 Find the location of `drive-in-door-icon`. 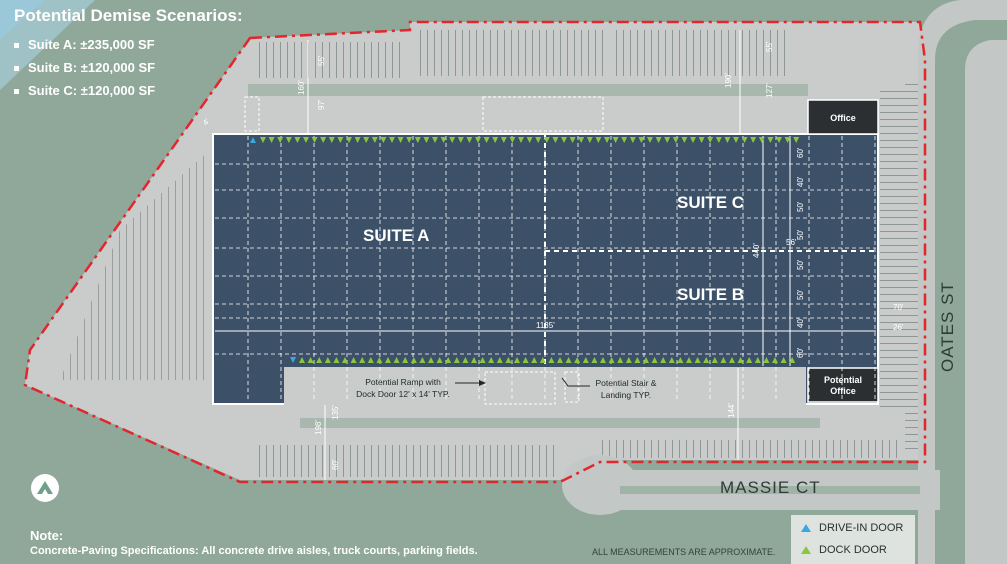

drive-in-door-icon is located at coordinates (806, 528).